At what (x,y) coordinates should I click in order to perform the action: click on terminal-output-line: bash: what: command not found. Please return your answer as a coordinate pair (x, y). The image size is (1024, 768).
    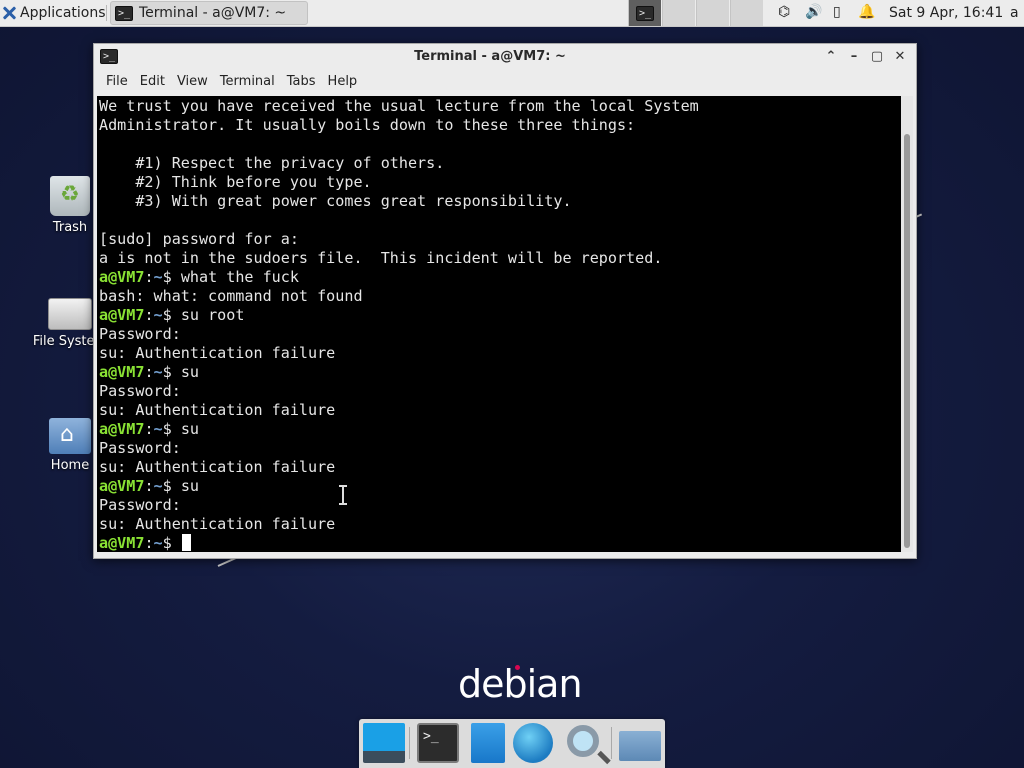
    Looking at the image, I should click on (231, 296).